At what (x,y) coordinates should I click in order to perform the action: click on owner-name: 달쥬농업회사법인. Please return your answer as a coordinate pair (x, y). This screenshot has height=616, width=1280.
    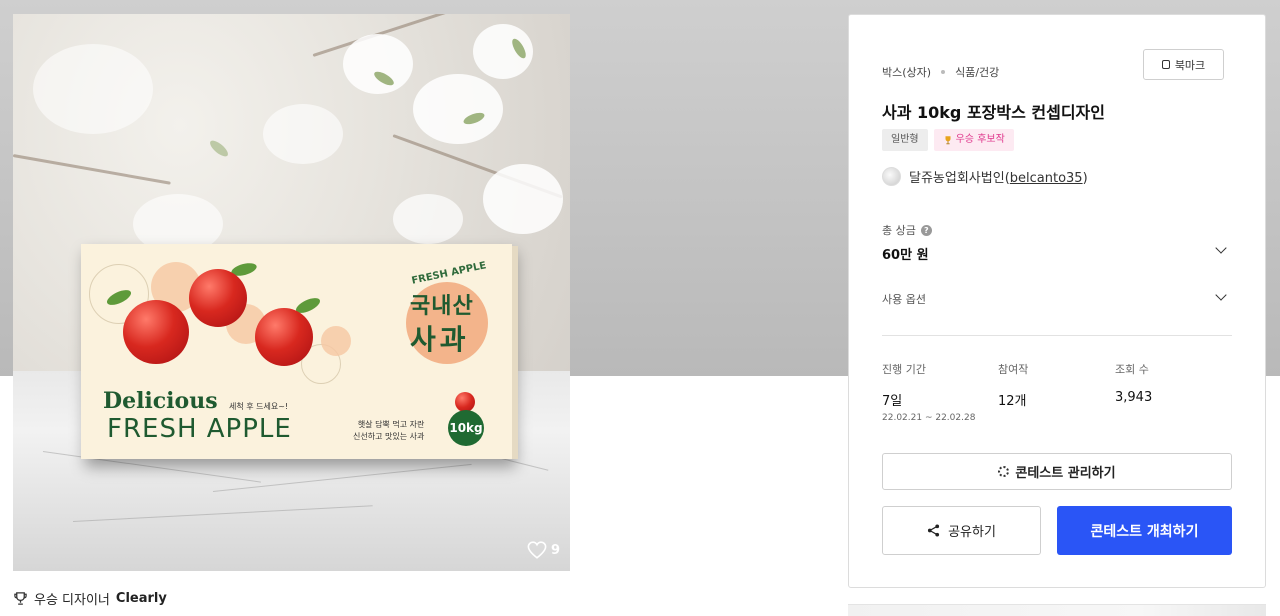
    Looking at the image, I should click on (957, 178).